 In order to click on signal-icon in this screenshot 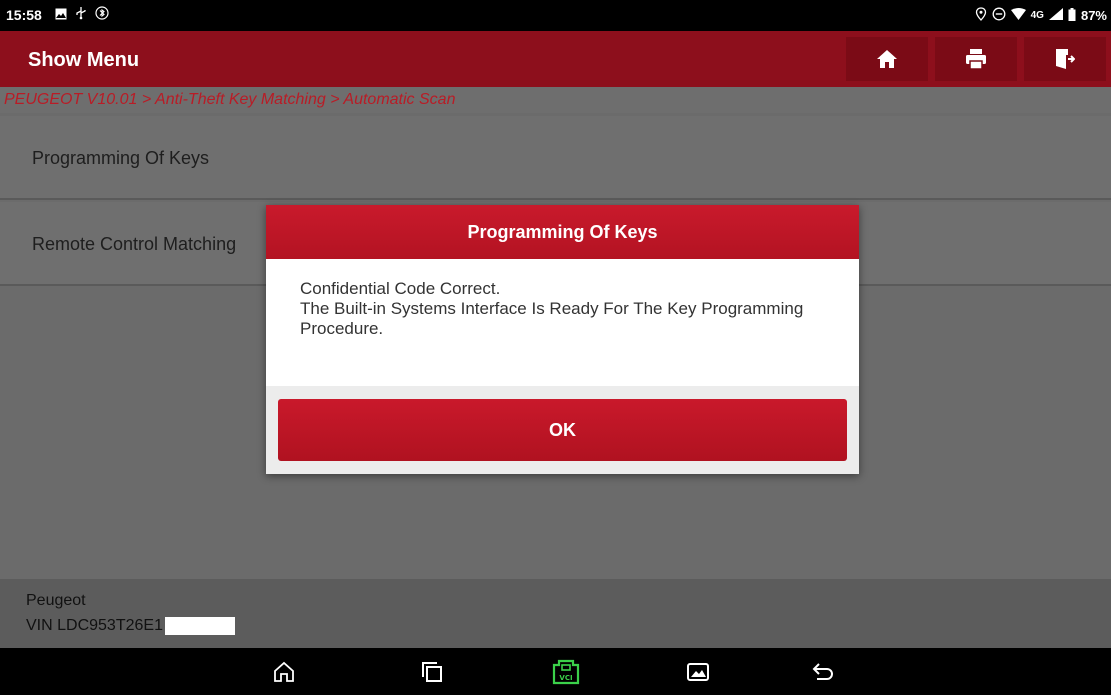, I will do `click(1055, 15)`.